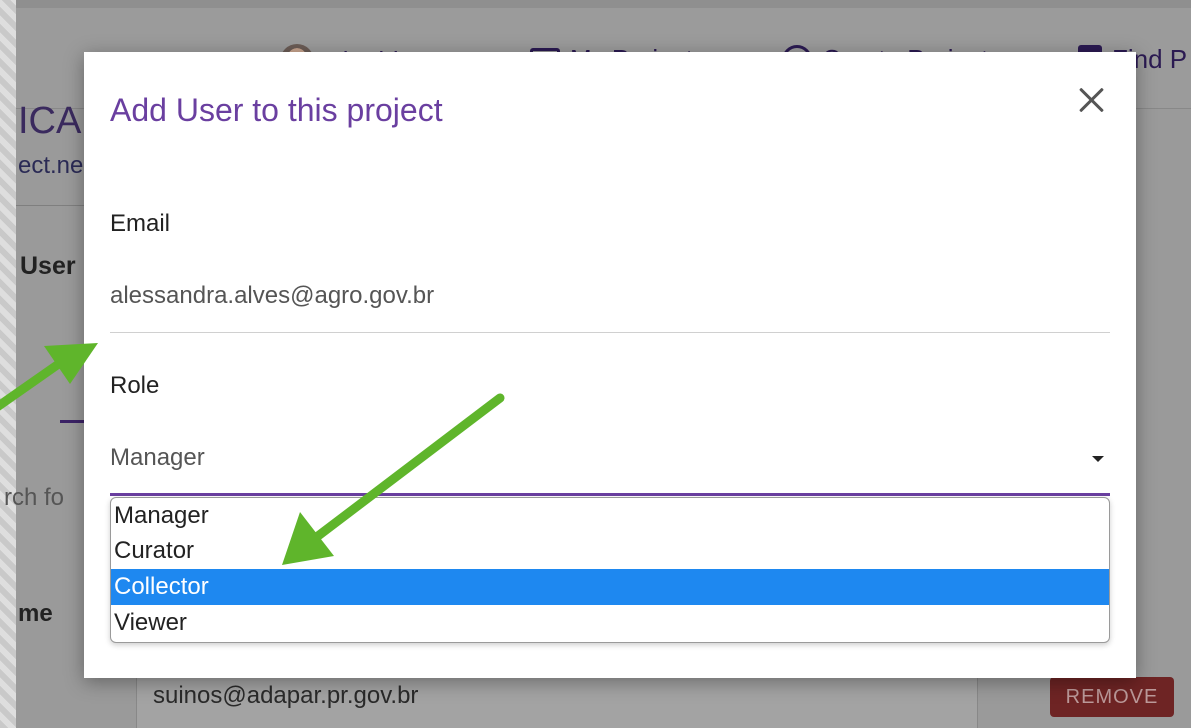 The image size is (1191, 728). What do you see at coordinates (135, 385) in the screenshot?
I see `role-label: Role` at bounding box center [135, 385].